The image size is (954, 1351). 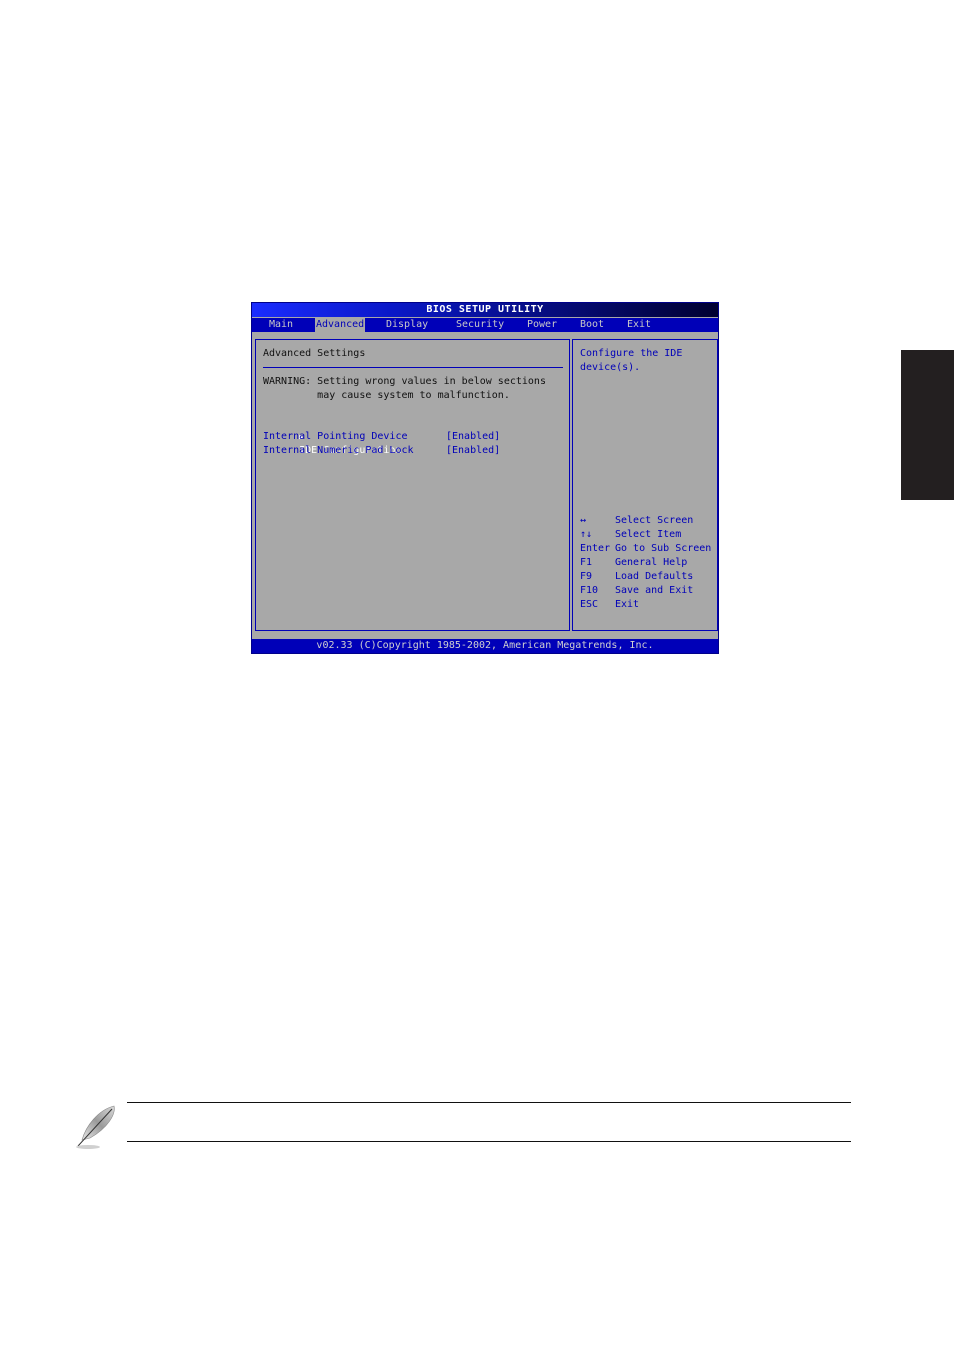 I want to click on key-action: Select Screen, so click(x=654, y=520).